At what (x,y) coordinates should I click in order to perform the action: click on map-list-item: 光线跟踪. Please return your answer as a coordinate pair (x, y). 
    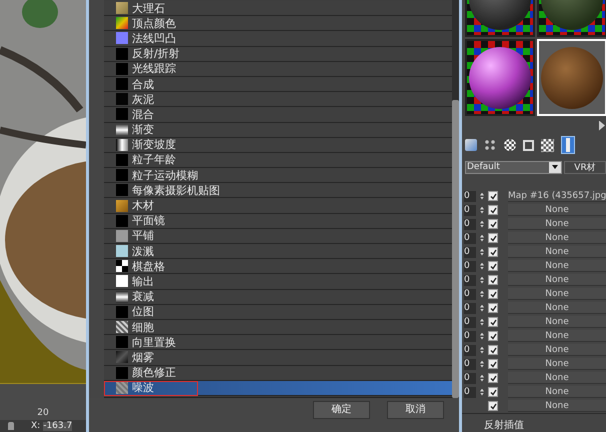
    Looking at the image, I should click on (278, 69).